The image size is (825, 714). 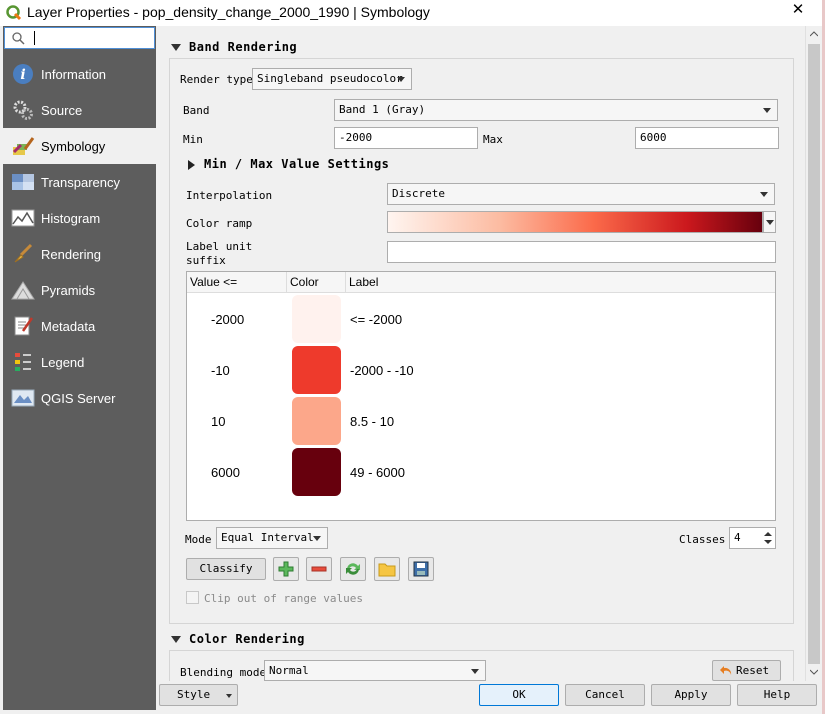 What do you see at coordinates (556, 110) in the screenshot?
I see `band-select: Band 1 (Gray)` at bounding box center [556, 110].